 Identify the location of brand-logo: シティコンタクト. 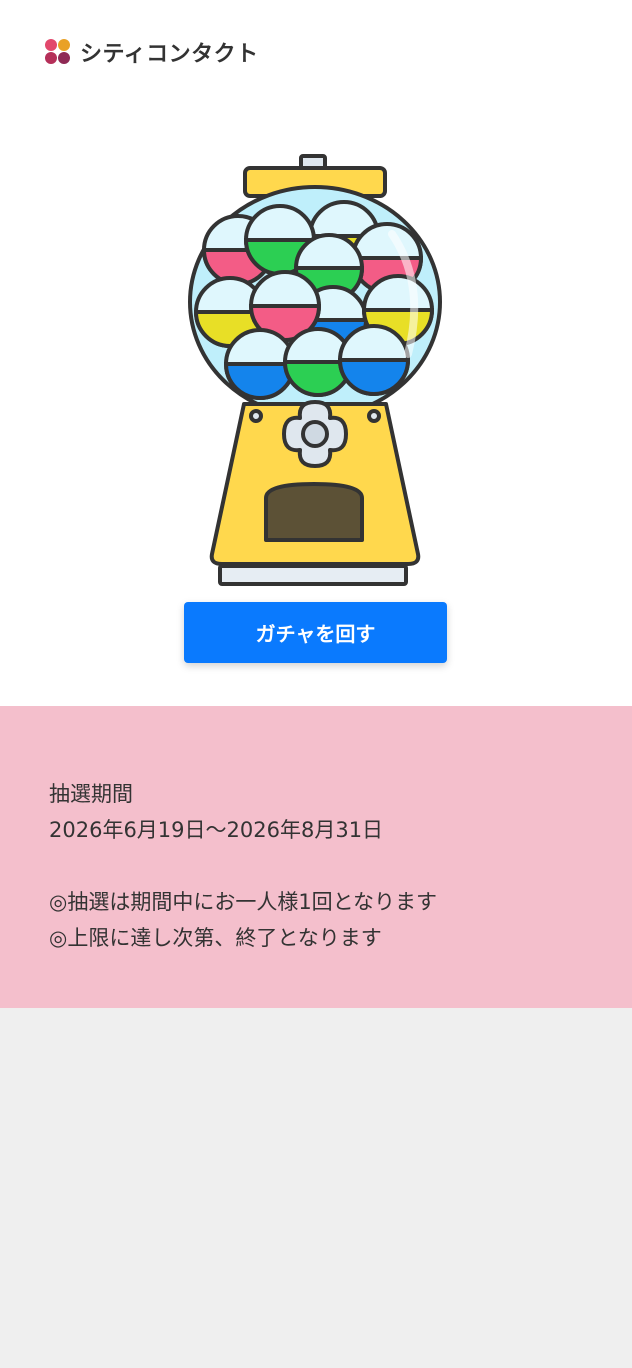
(151, 52).